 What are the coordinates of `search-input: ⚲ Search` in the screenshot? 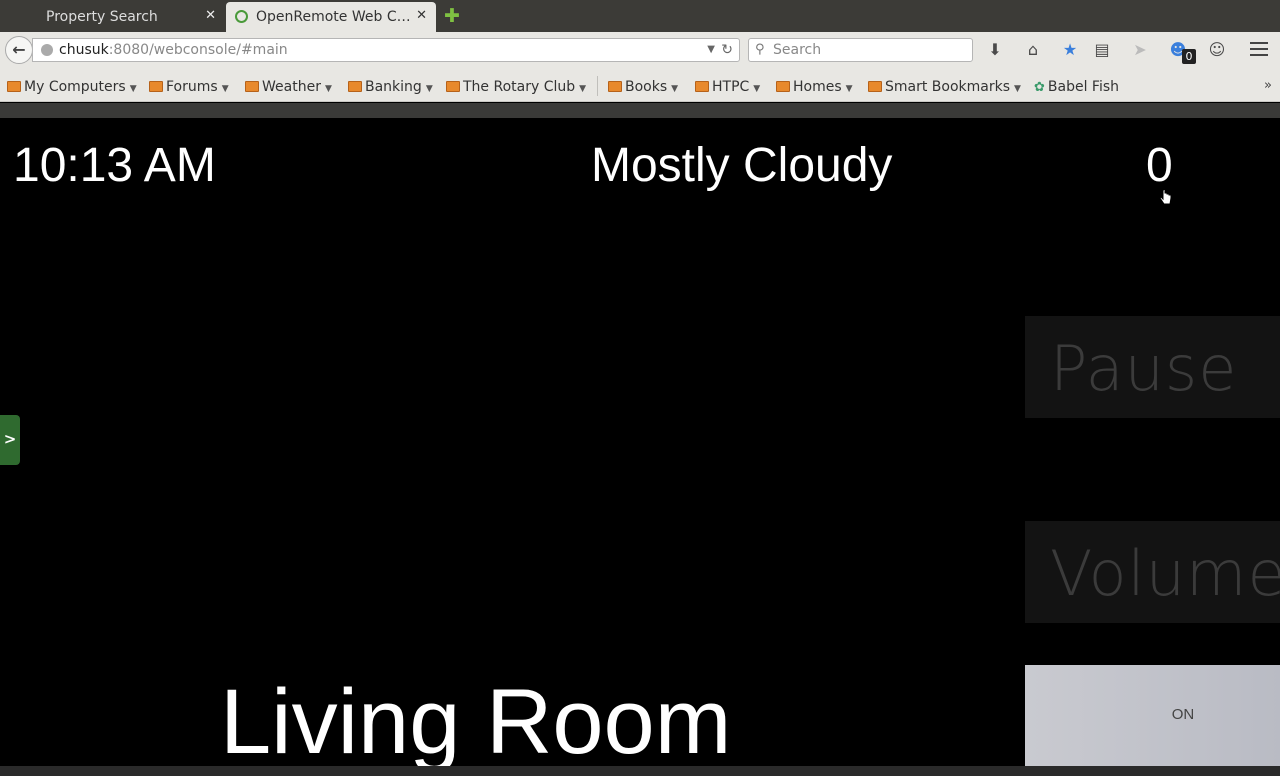 It's located at (860, 50).